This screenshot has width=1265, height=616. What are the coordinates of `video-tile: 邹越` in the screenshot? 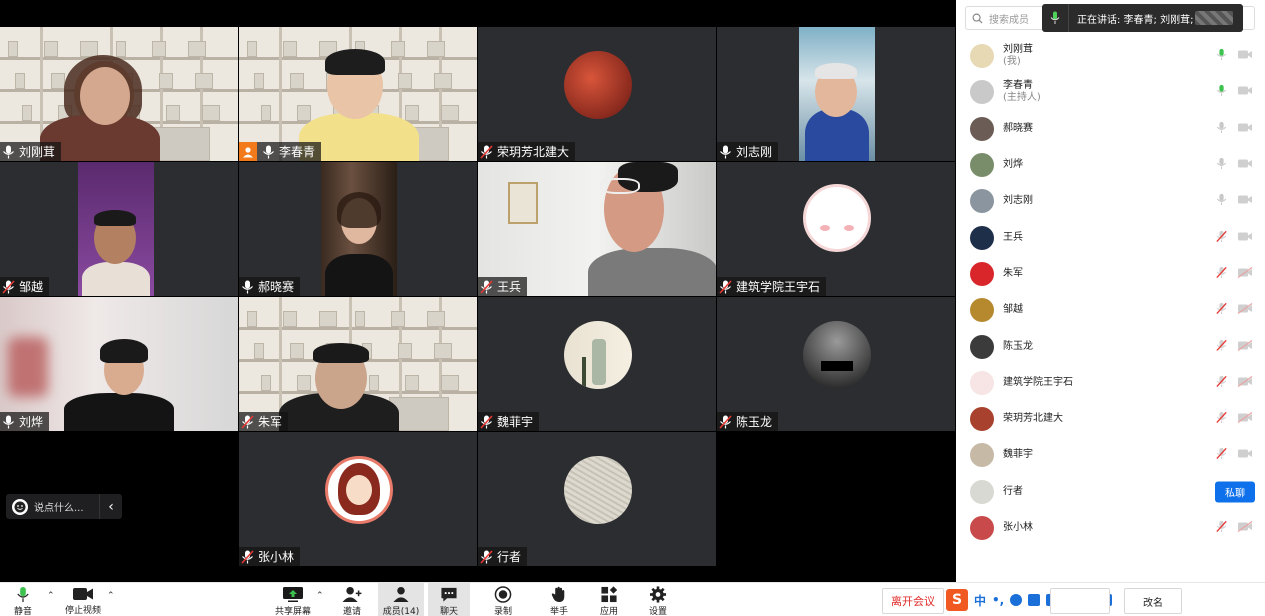 It's located at (119, 229).